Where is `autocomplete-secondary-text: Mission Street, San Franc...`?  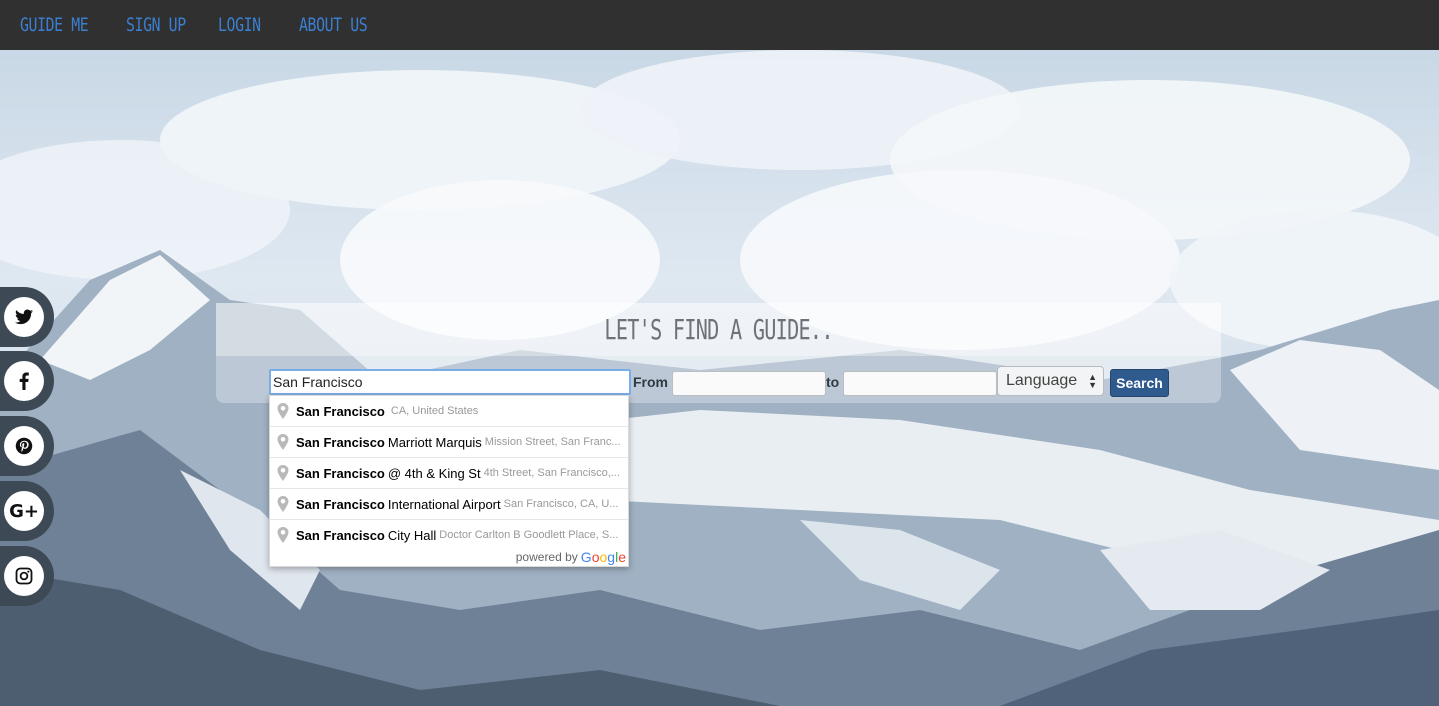 autocomplete-secondary-text: Mission Street, San Franc... is located at coordinates (552, 442).